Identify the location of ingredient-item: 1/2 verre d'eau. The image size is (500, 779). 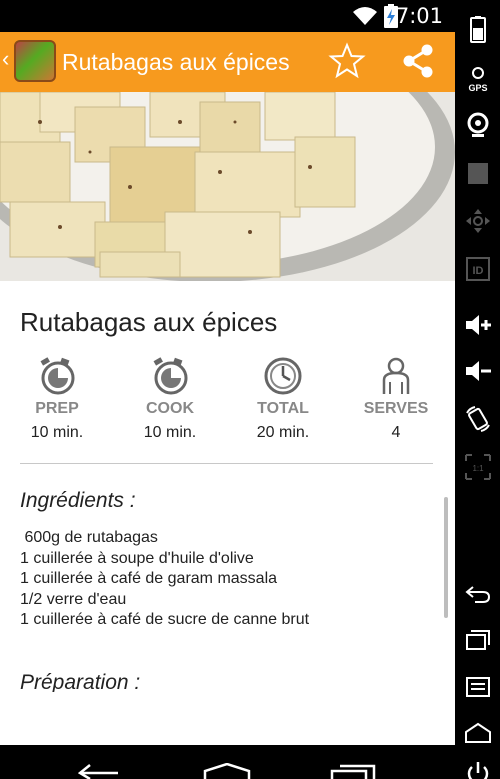
(73, 599).